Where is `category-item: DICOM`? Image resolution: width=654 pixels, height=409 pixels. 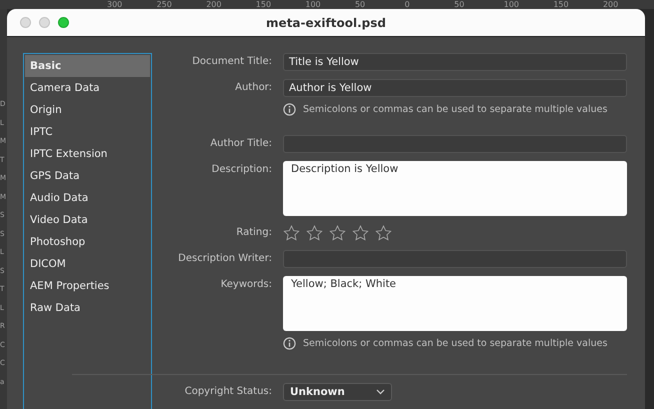
category-item: DICOM is located at coordinates (87, 264).